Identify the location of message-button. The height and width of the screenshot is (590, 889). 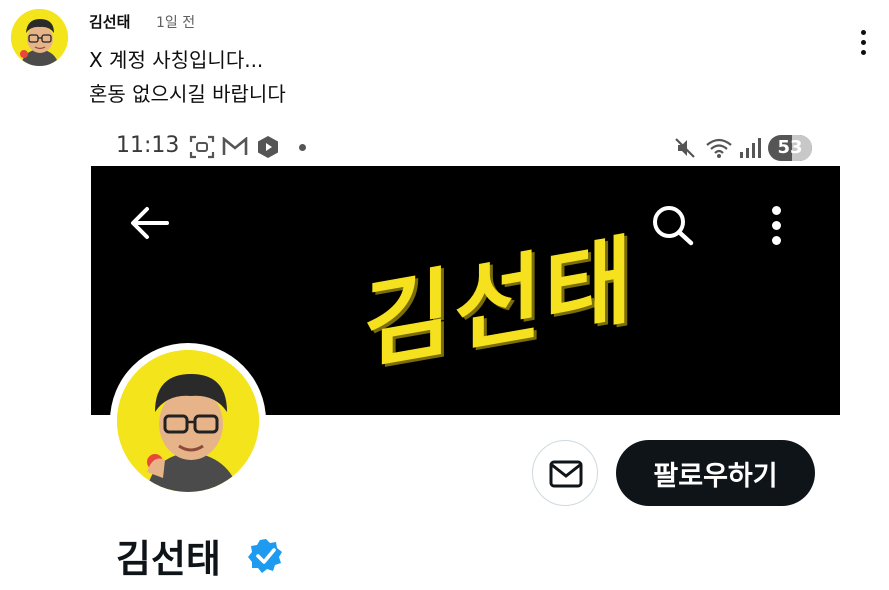
(565, 473).